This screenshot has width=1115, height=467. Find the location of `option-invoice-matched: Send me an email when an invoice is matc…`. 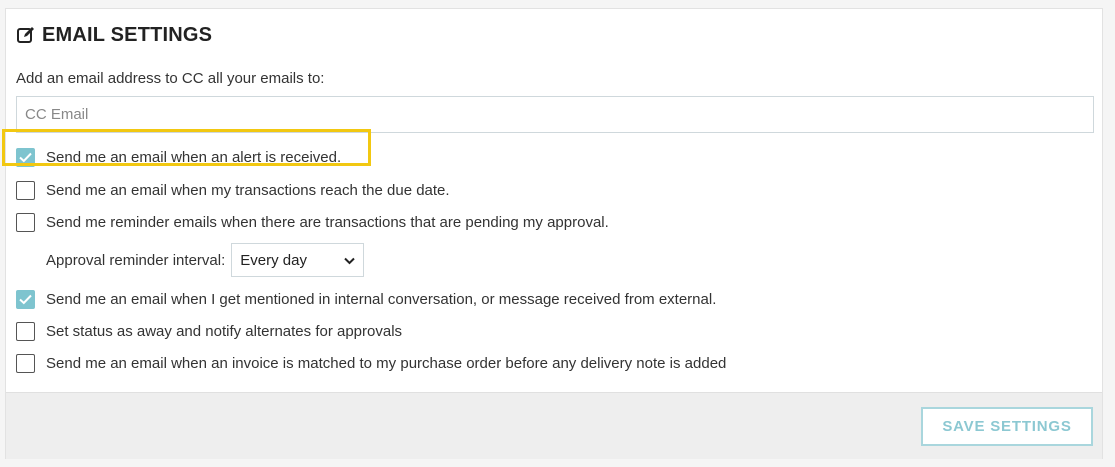

option-invoice-matched: Send me an email when an invoice is matc… is located at coordinates (371, 363).